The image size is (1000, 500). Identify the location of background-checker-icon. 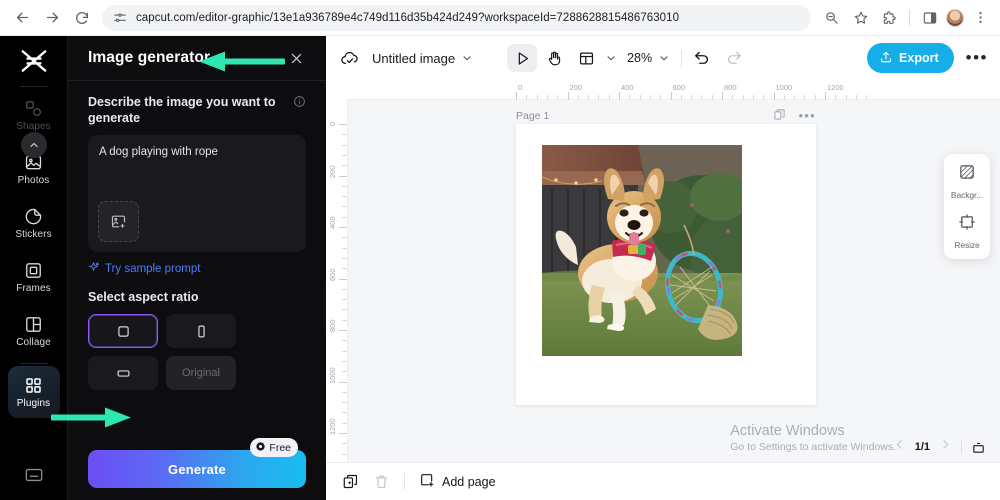
(967, 174).